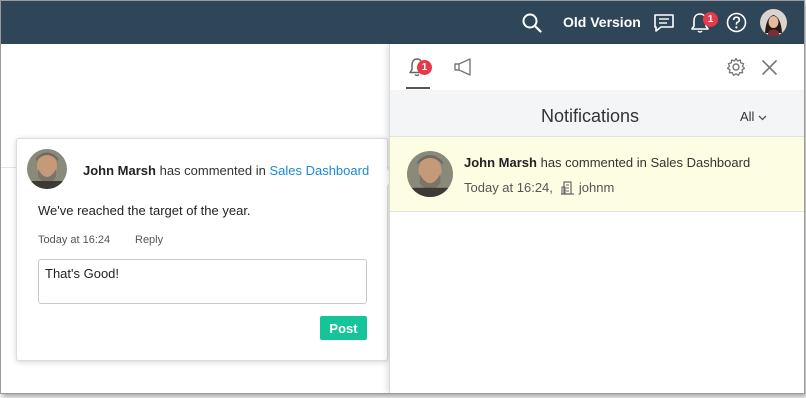 The height and width of the screenshot is (398, 806). Describe the element at coordinates (418, 88) in the screenshot. I see `active-tab-indicator` at that location.